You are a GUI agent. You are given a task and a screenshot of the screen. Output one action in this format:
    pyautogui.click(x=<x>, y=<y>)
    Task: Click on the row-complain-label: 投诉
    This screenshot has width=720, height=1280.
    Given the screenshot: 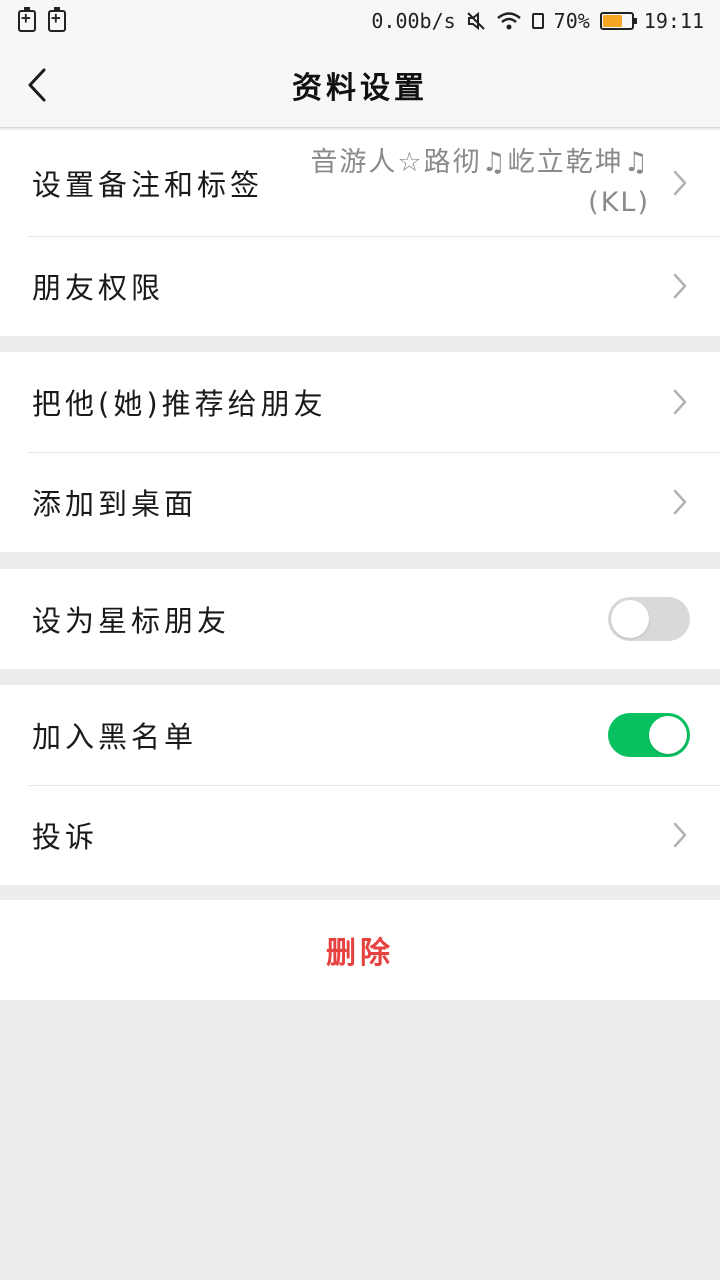 What is the action you would take?
    pyautogui.click(x=65, y=837)
    